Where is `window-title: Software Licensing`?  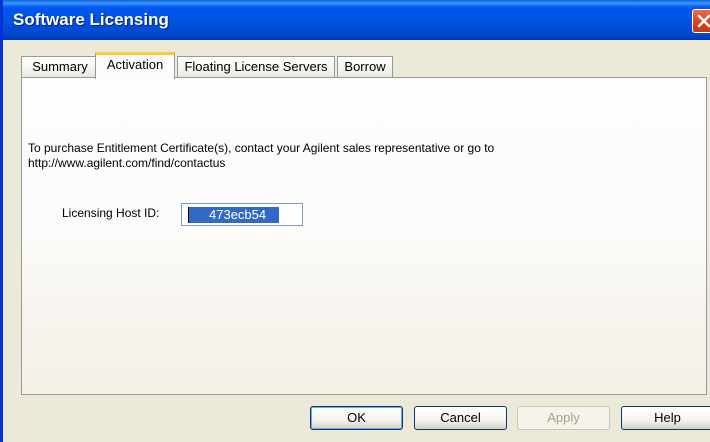 window-title: Software Licensing is located at coordinates (91, 19).